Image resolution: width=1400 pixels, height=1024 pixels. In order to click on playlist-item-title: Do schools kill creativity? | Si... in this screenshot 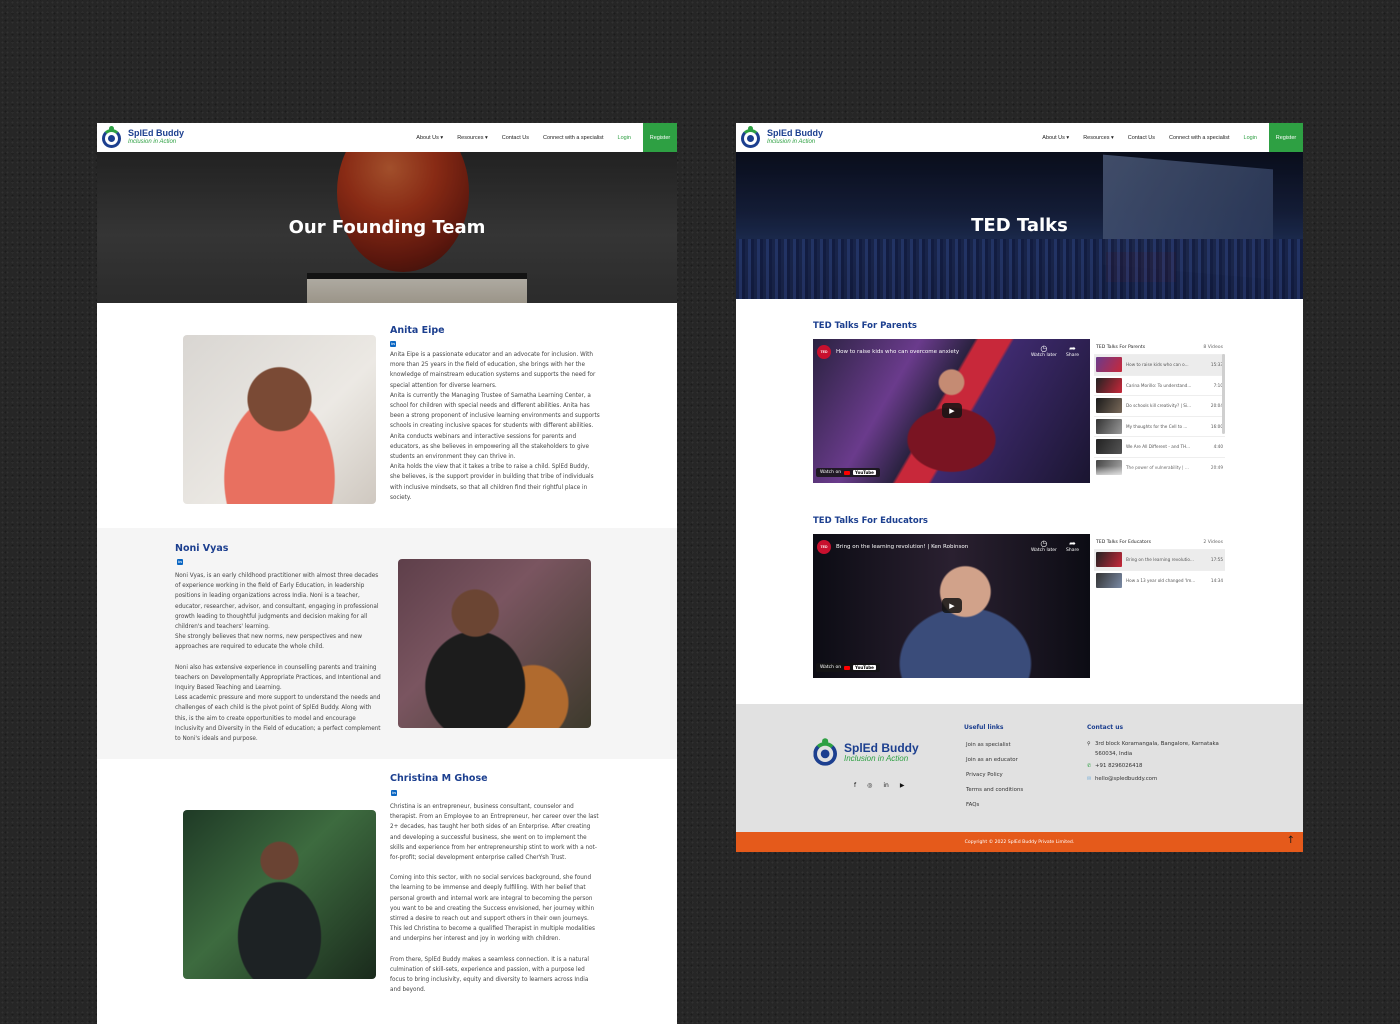, I will do `click(1159, 406)`.